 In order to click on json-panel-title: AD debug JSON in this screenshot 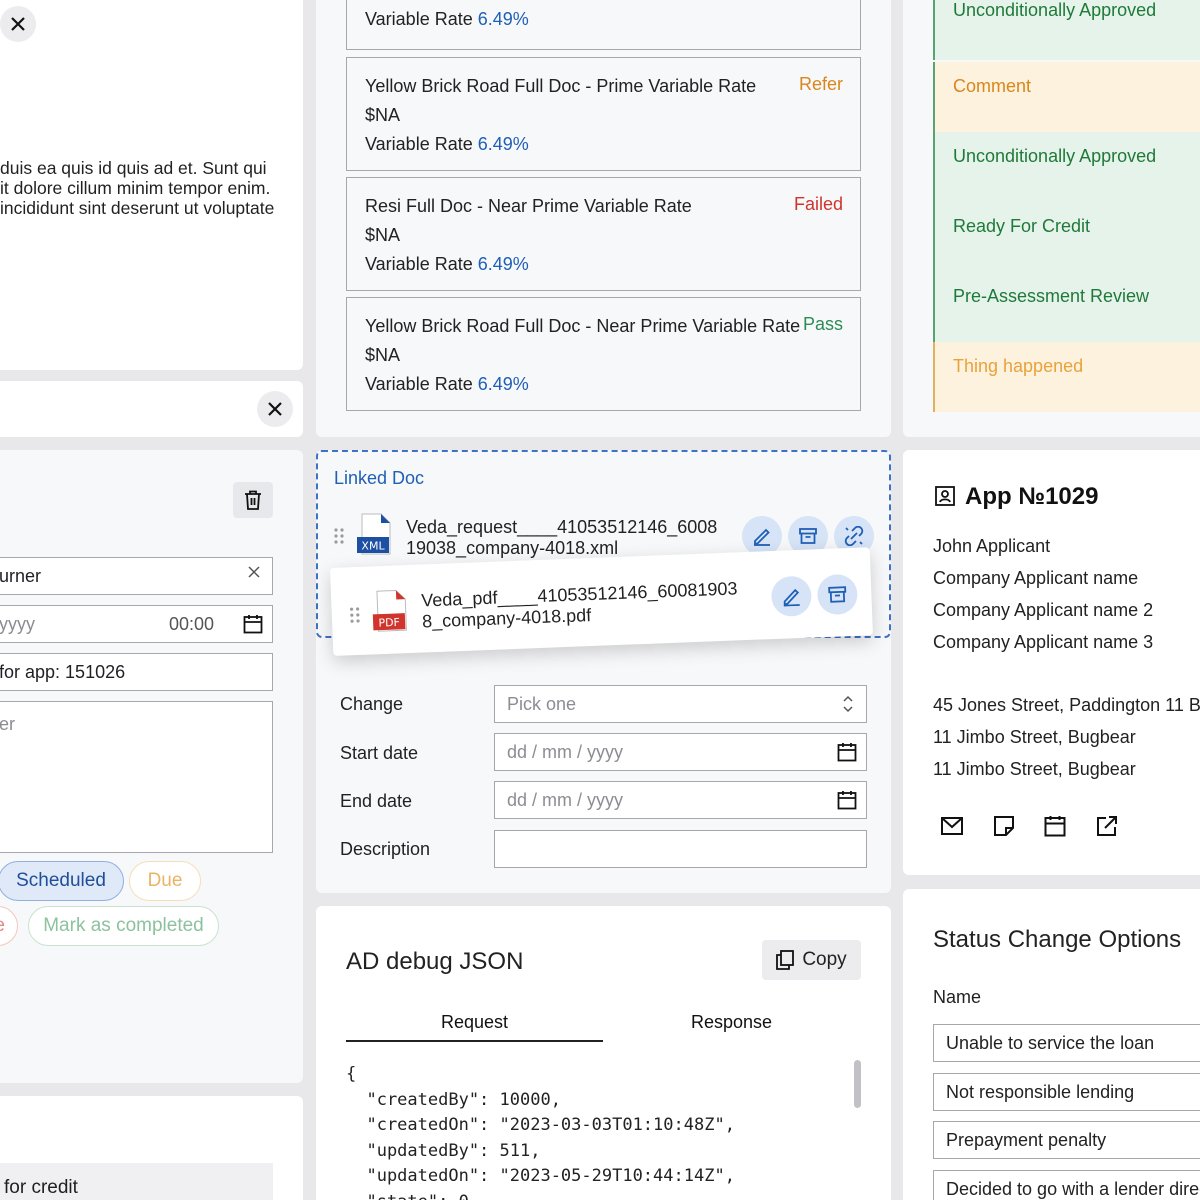, I will do `click(435, 961)`.